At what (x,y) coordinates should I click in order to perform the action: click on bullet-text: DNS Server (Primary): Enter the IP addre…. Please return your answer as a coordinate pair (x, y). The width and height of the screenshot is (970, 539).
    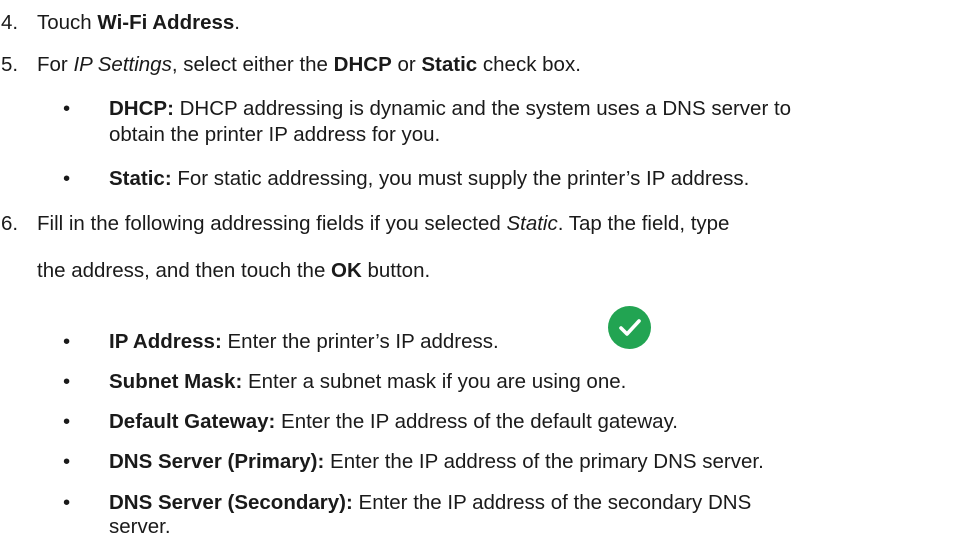
    Looking at the image, I should click on (436, 462).